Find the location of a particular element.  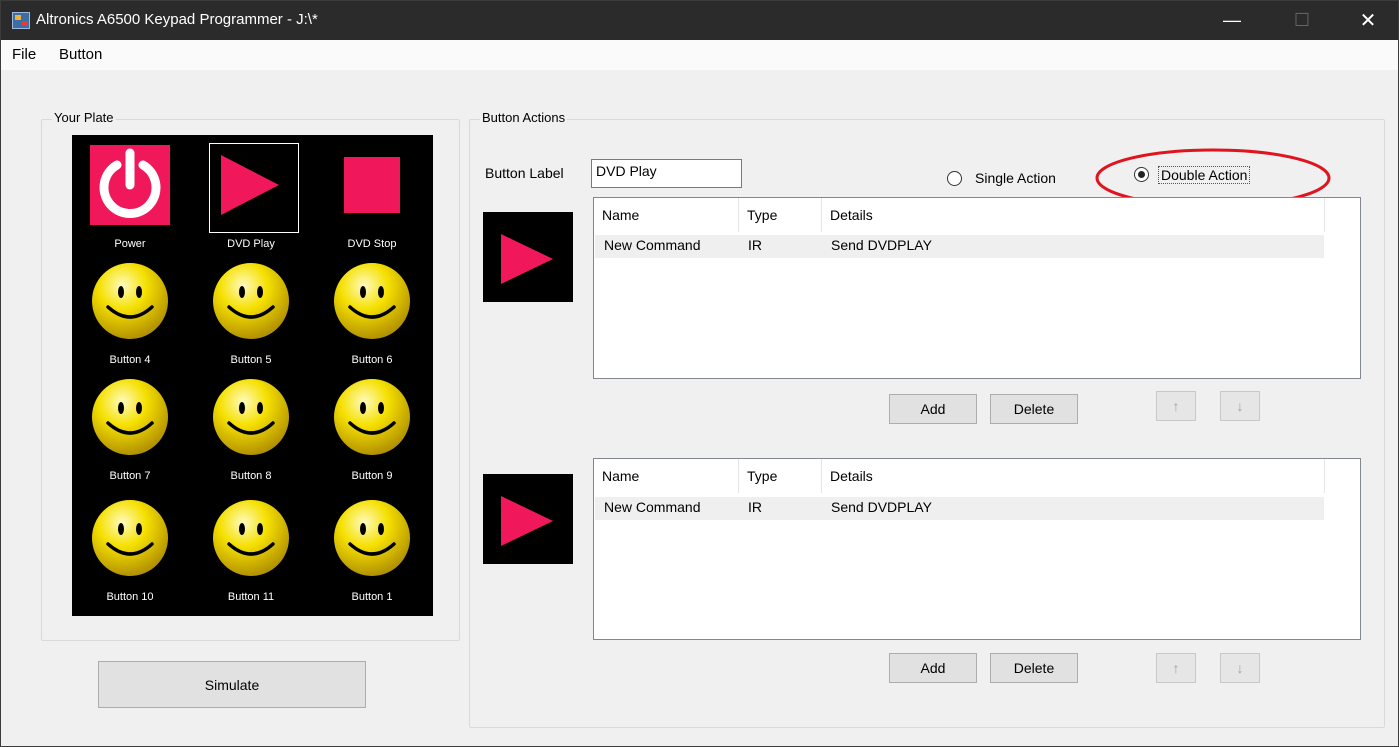

plate-button-5: Button 5 is located at coordinates (250, 309).